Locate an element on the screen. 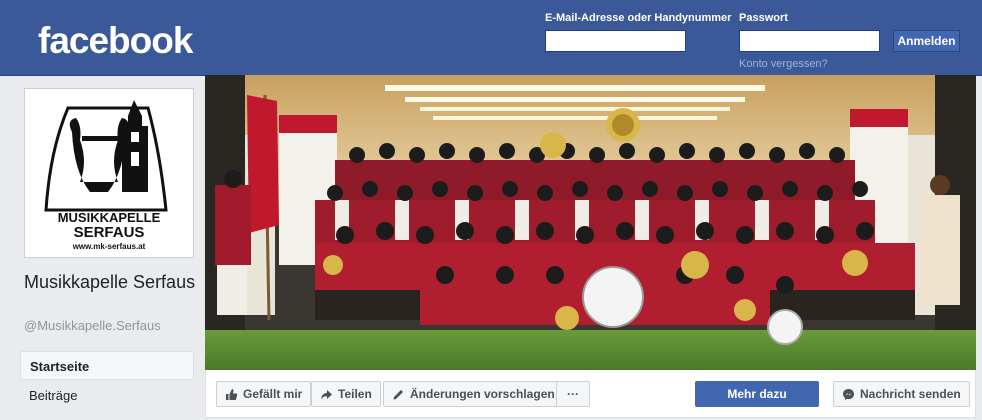 This screenshot has width=982, height=420. messenger-icon is located at coordinates (848, 394).